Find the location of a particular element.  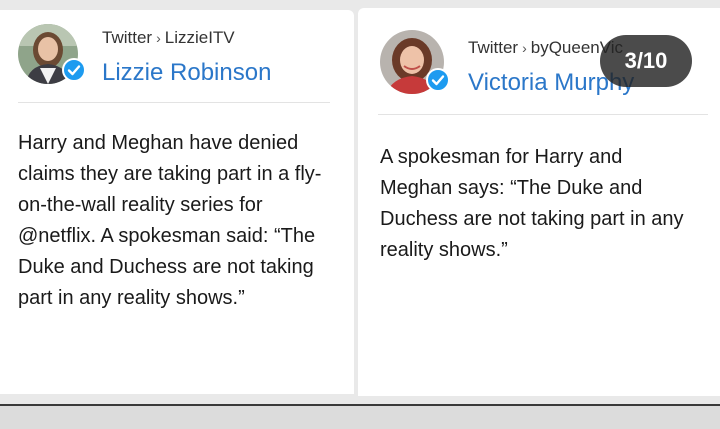

author-name: Lizzie Robinson is located at coordinates (186, 73).